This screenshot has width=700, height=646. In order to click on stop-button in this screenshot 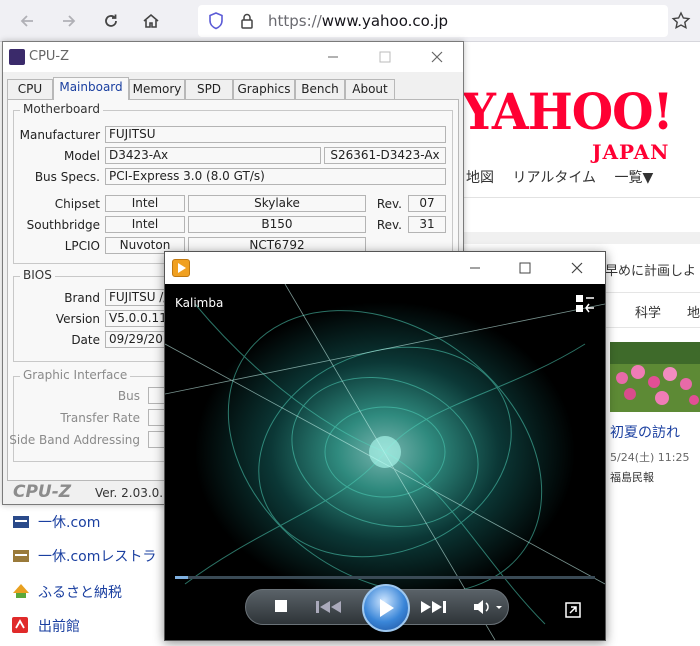, I will do `click(281, 606)`.